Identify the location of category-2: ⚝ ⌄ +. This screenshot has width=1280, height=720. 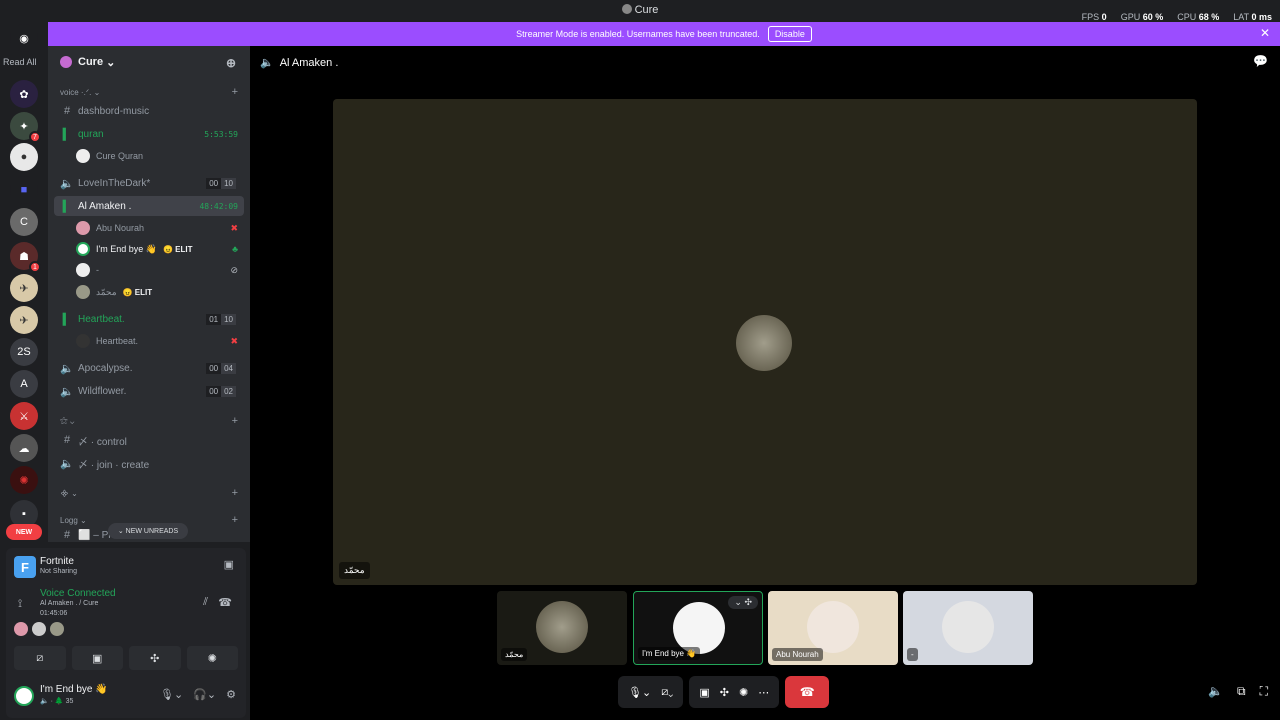
(149, 421).